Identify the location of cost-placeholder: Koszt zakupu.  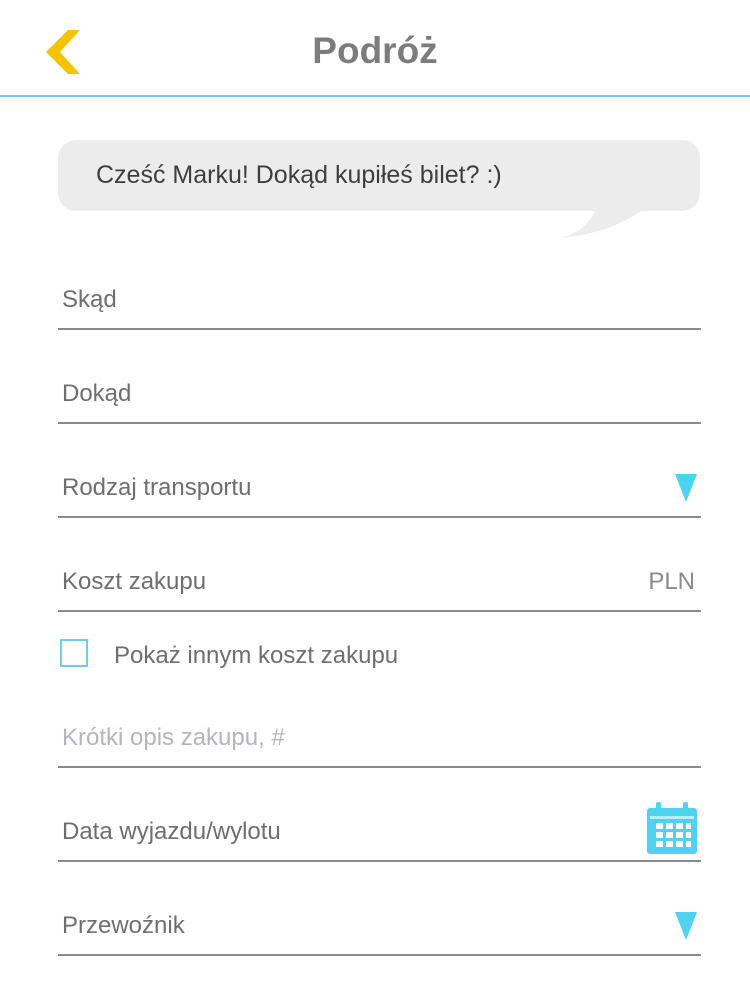
(134, 581).